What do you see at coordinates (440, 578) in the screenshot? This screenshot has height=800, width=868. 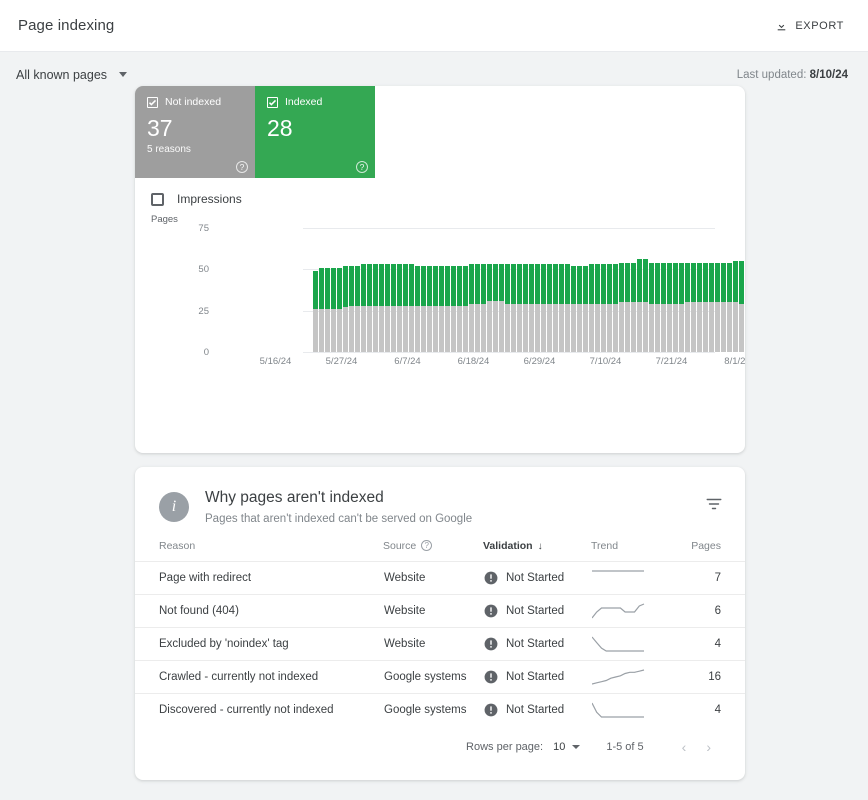 I see `table-row: Page with redirect Website Not Started 7` at bounding box center [440, 578].